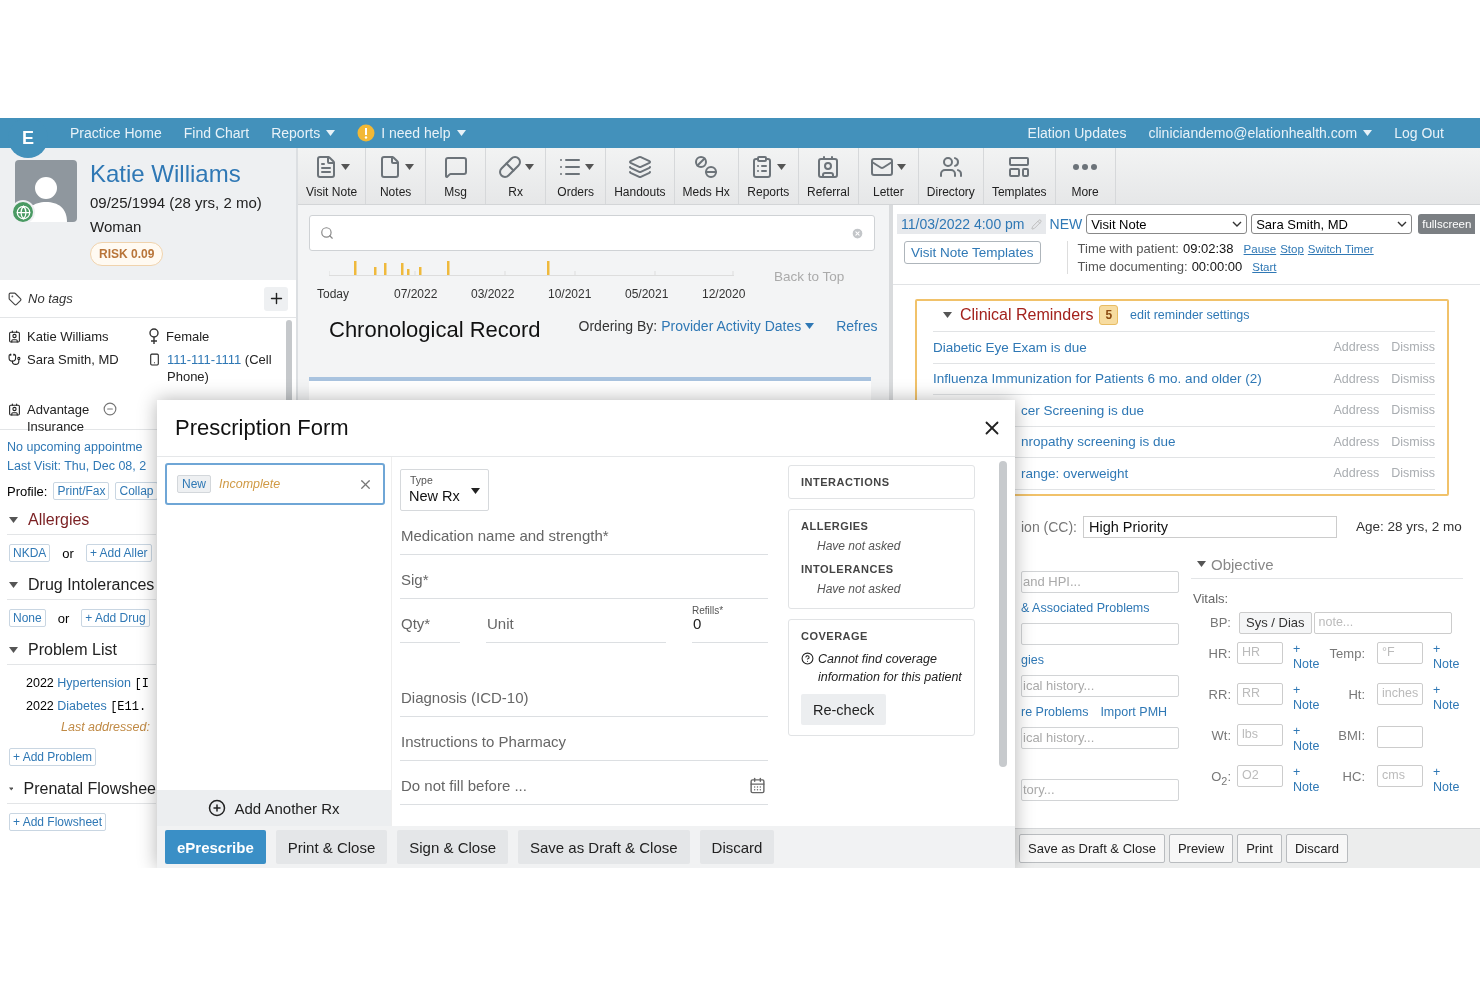 The image size is (1480, 987). Describe the element at coordinates (584, 533) in the screenshot. I see `text-field: Medication name and strength*` at that location.